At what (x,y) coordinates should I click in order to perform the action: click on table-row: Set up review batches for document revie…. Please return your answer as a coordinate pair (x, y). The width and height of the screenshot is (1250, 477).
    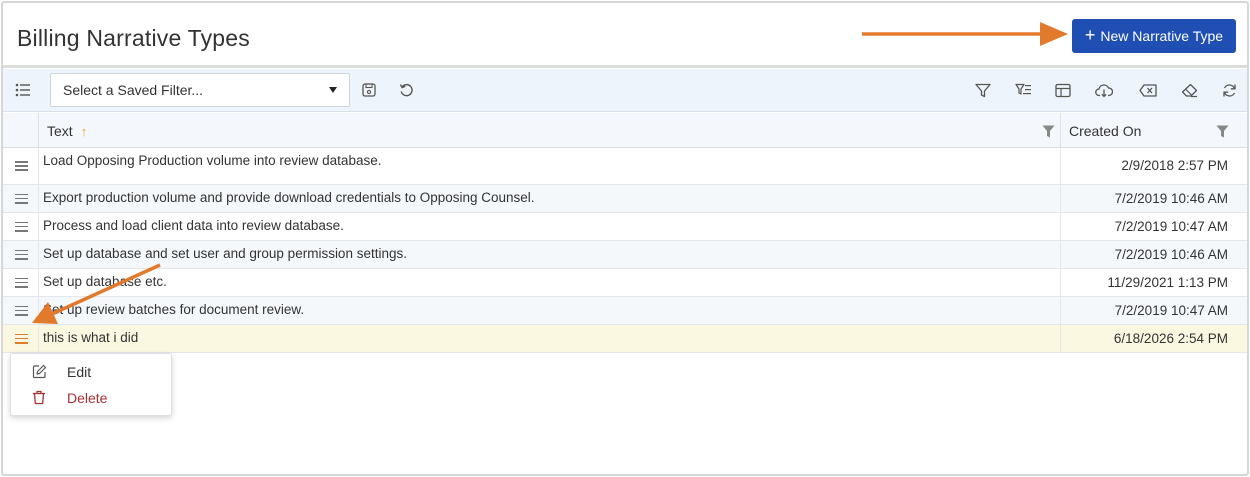
    Looking at the image, I should click on (625, 311).